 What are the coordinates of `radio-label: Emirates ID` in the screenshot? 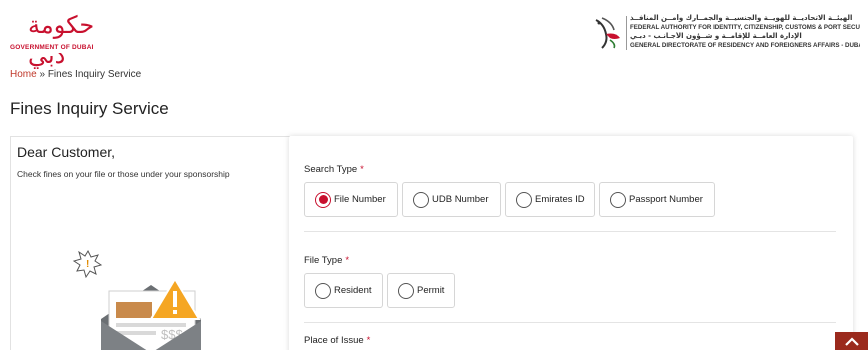 It's located at (560, 199).